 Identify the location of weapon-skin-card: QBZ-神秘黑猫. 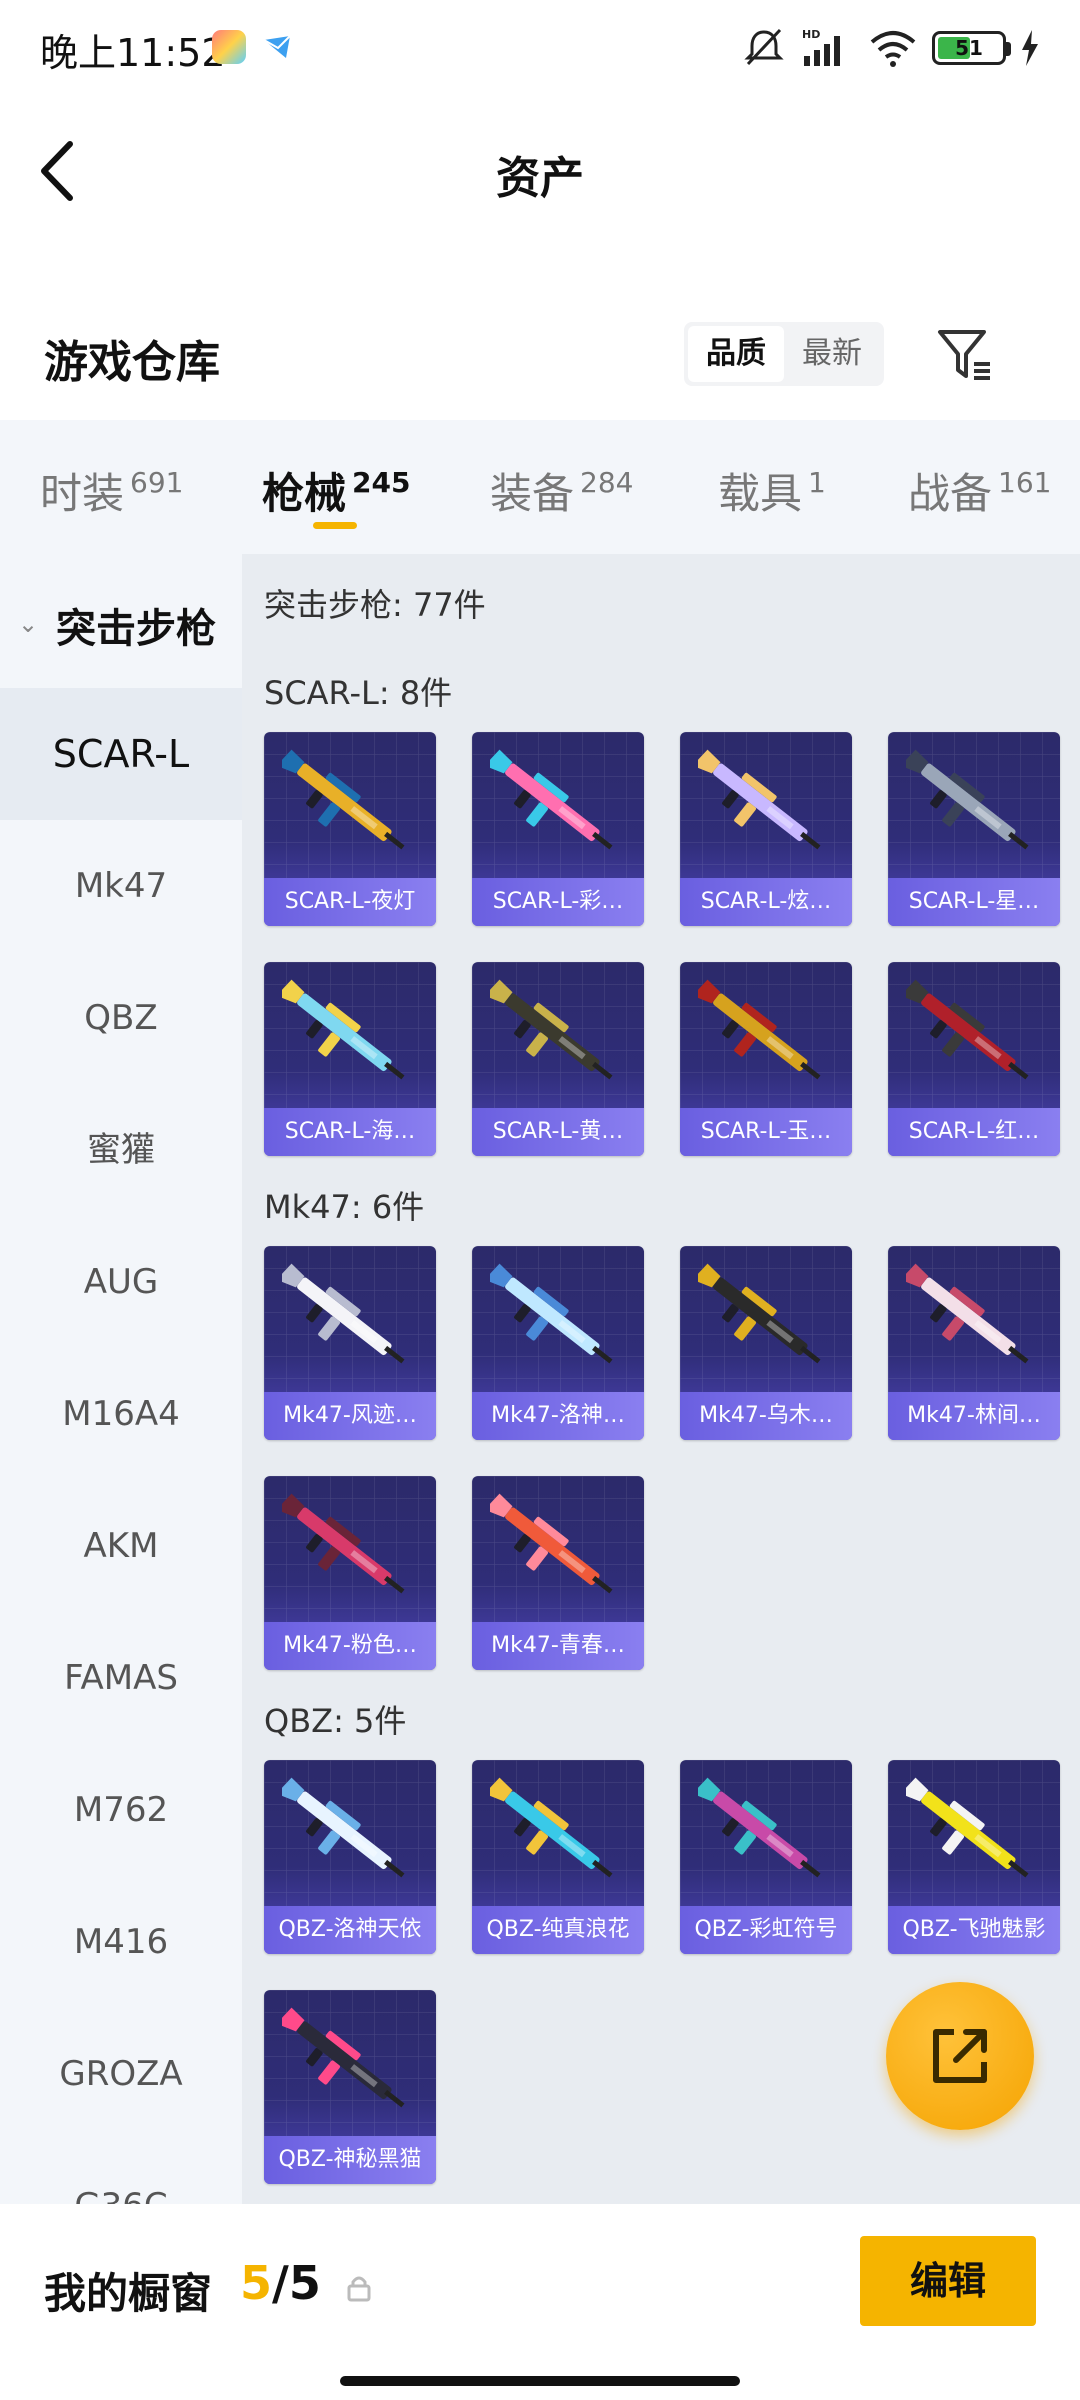
(350, 2087).